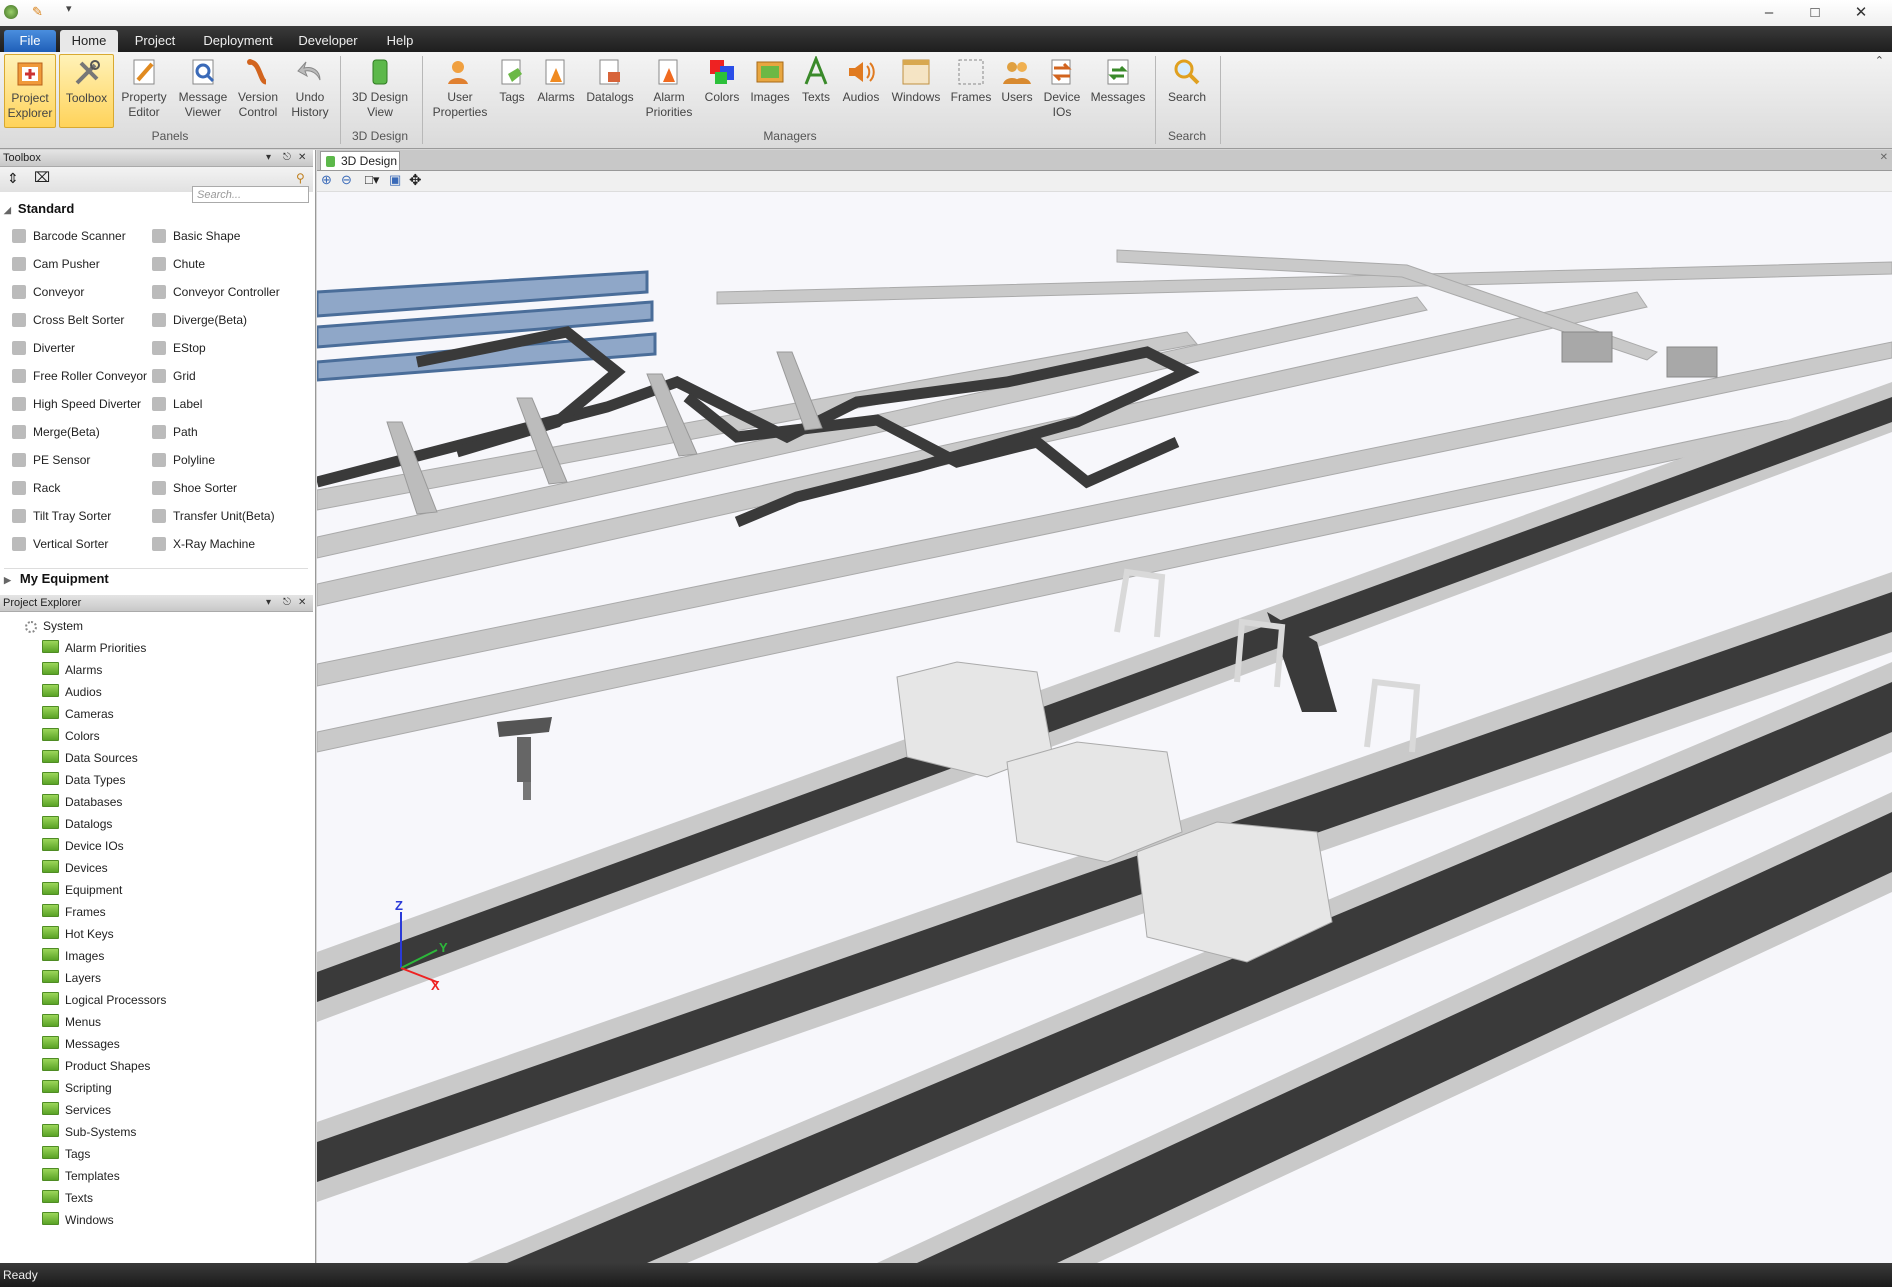 This screenshot has width=1892, height=1287. I want to click on project-explorer-button: Project Explorer, so click(30, 91).